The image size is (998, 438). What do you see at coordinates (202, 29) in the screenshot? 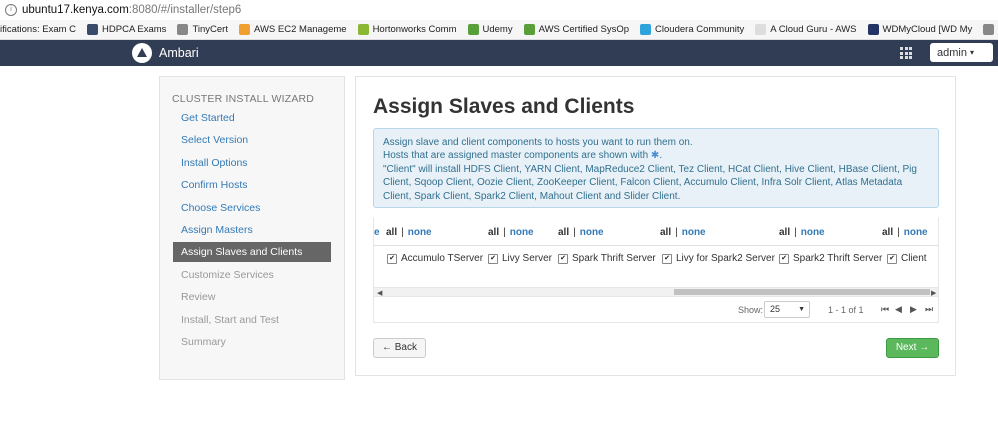
I see `bookmark-item: TinyCert` at bounding box center [202, 29].